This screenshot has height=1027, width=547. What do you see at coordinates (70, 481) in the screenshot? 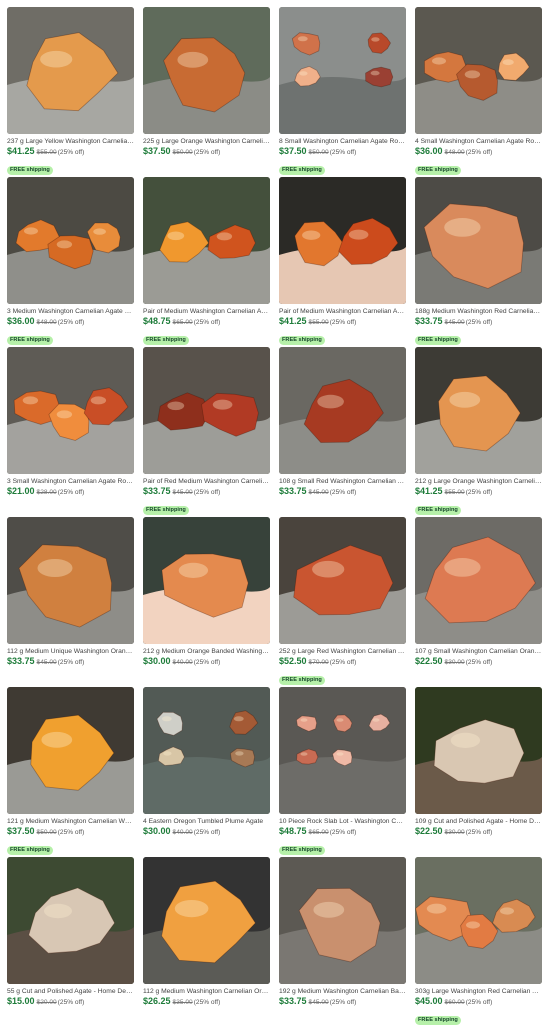
I see `listing-title: 3 Small Washington Carnelian Agate Rough` at bounding box center [70, 481].